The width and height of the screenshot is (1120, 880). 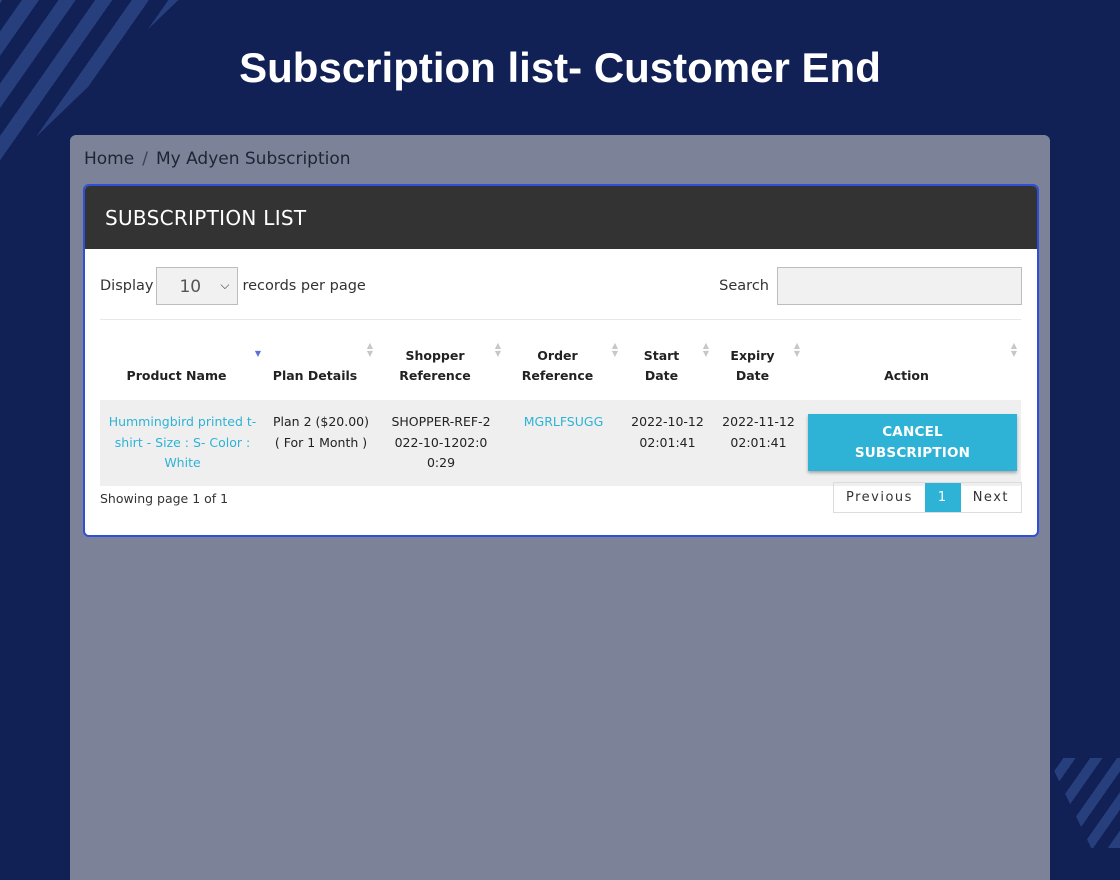 I want to click on previous-page-button: Previous, so click(x=879, y=497).